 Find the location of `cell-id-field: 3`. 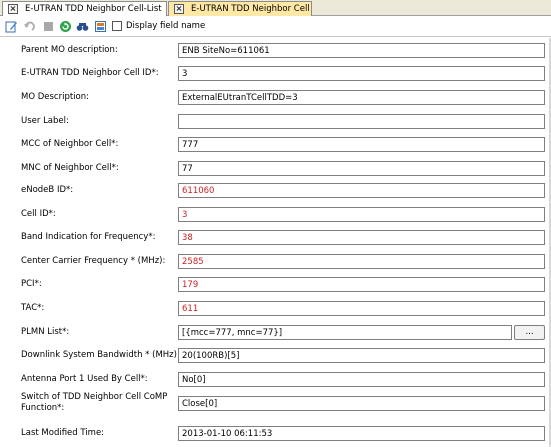

cell-id-field: 3 is located at coordinates (361, 214).